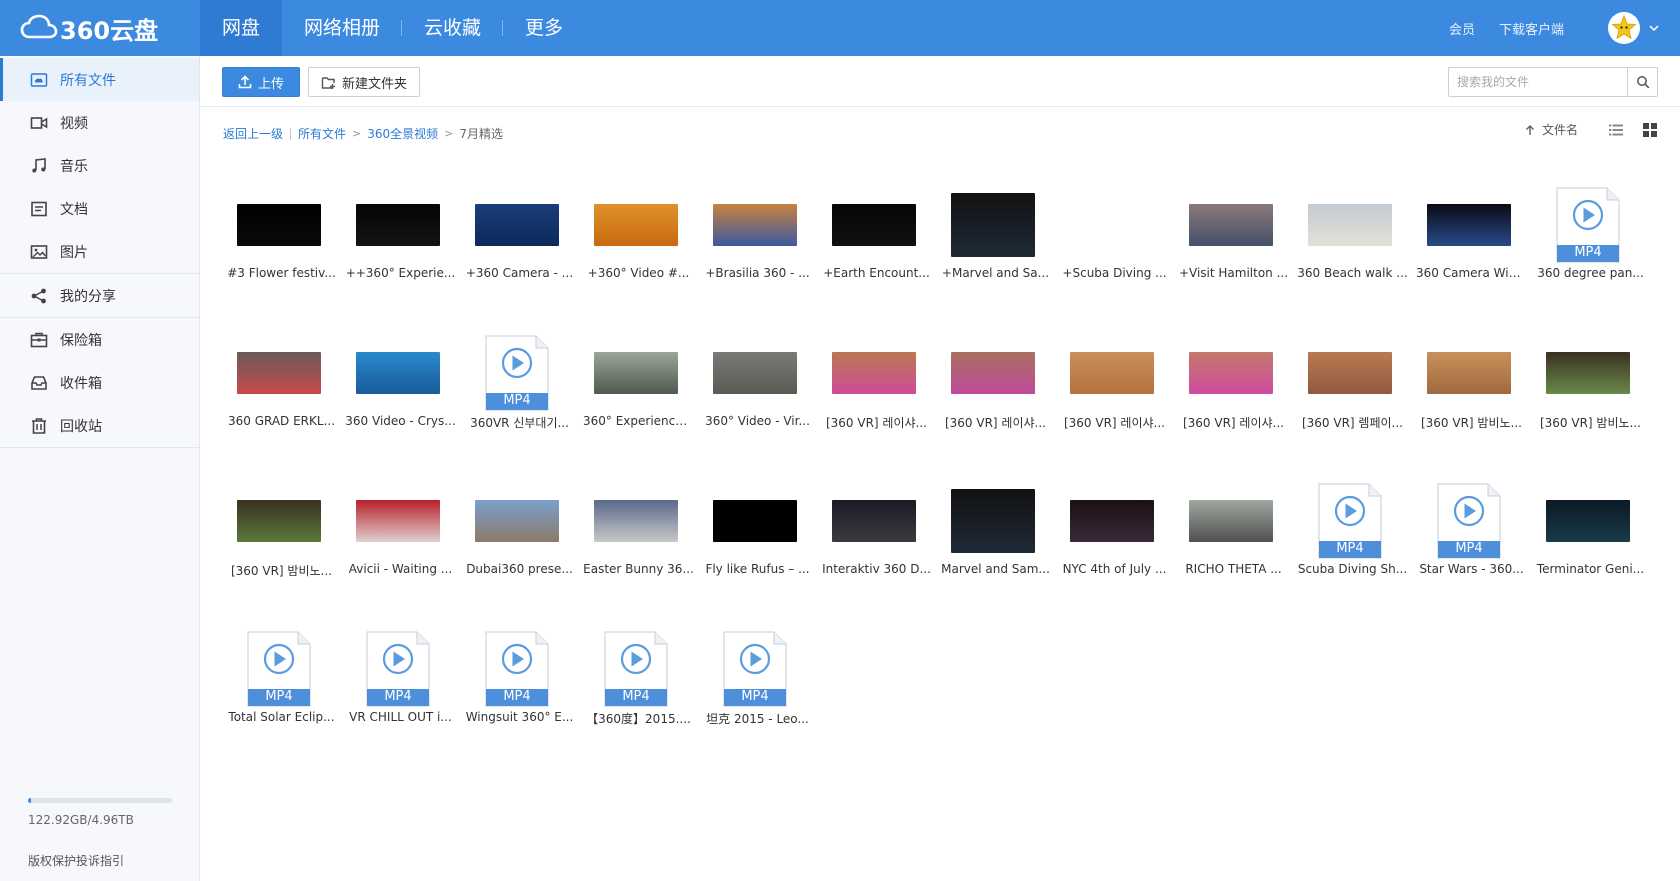 The width and height of the screenshot is (1680, 881). What do you see at coordinates (99, 251) in the screenshot?
I see `sidebar-item-images: 图片` at bounding box center [99, 251].